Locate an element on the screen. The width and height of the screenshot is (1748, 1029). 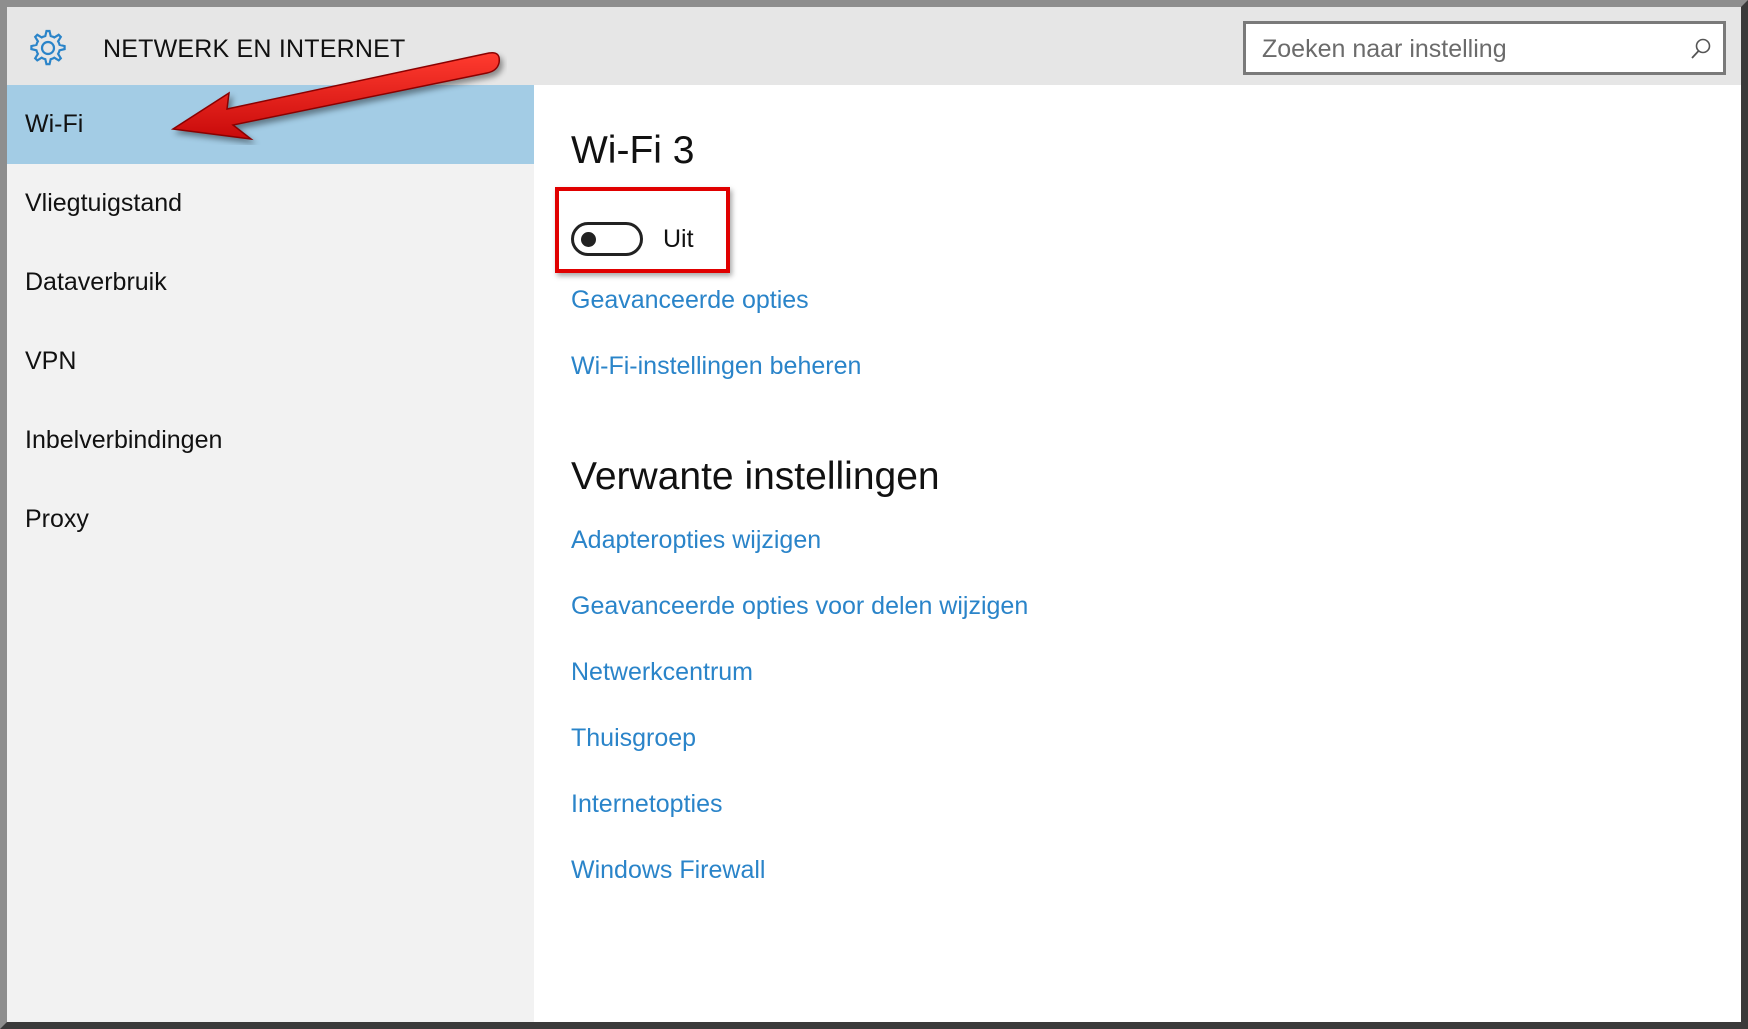
link-advanced-sharing: Geavanceerde opties voor delen wijzigen is located at coordinates (799, 606).